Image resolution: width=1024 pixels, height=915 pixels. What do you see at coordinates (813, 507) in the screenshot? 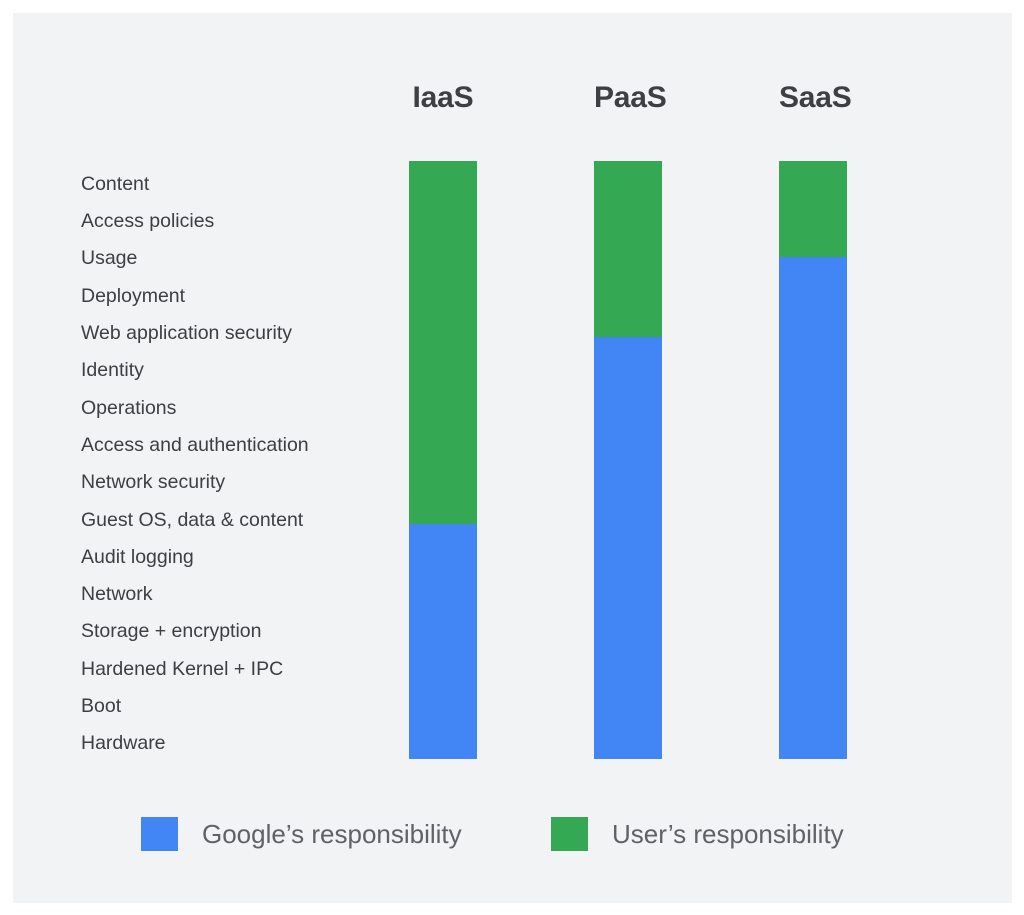
I see `bar-saas-google-segment` at bounding box center [813, 507].